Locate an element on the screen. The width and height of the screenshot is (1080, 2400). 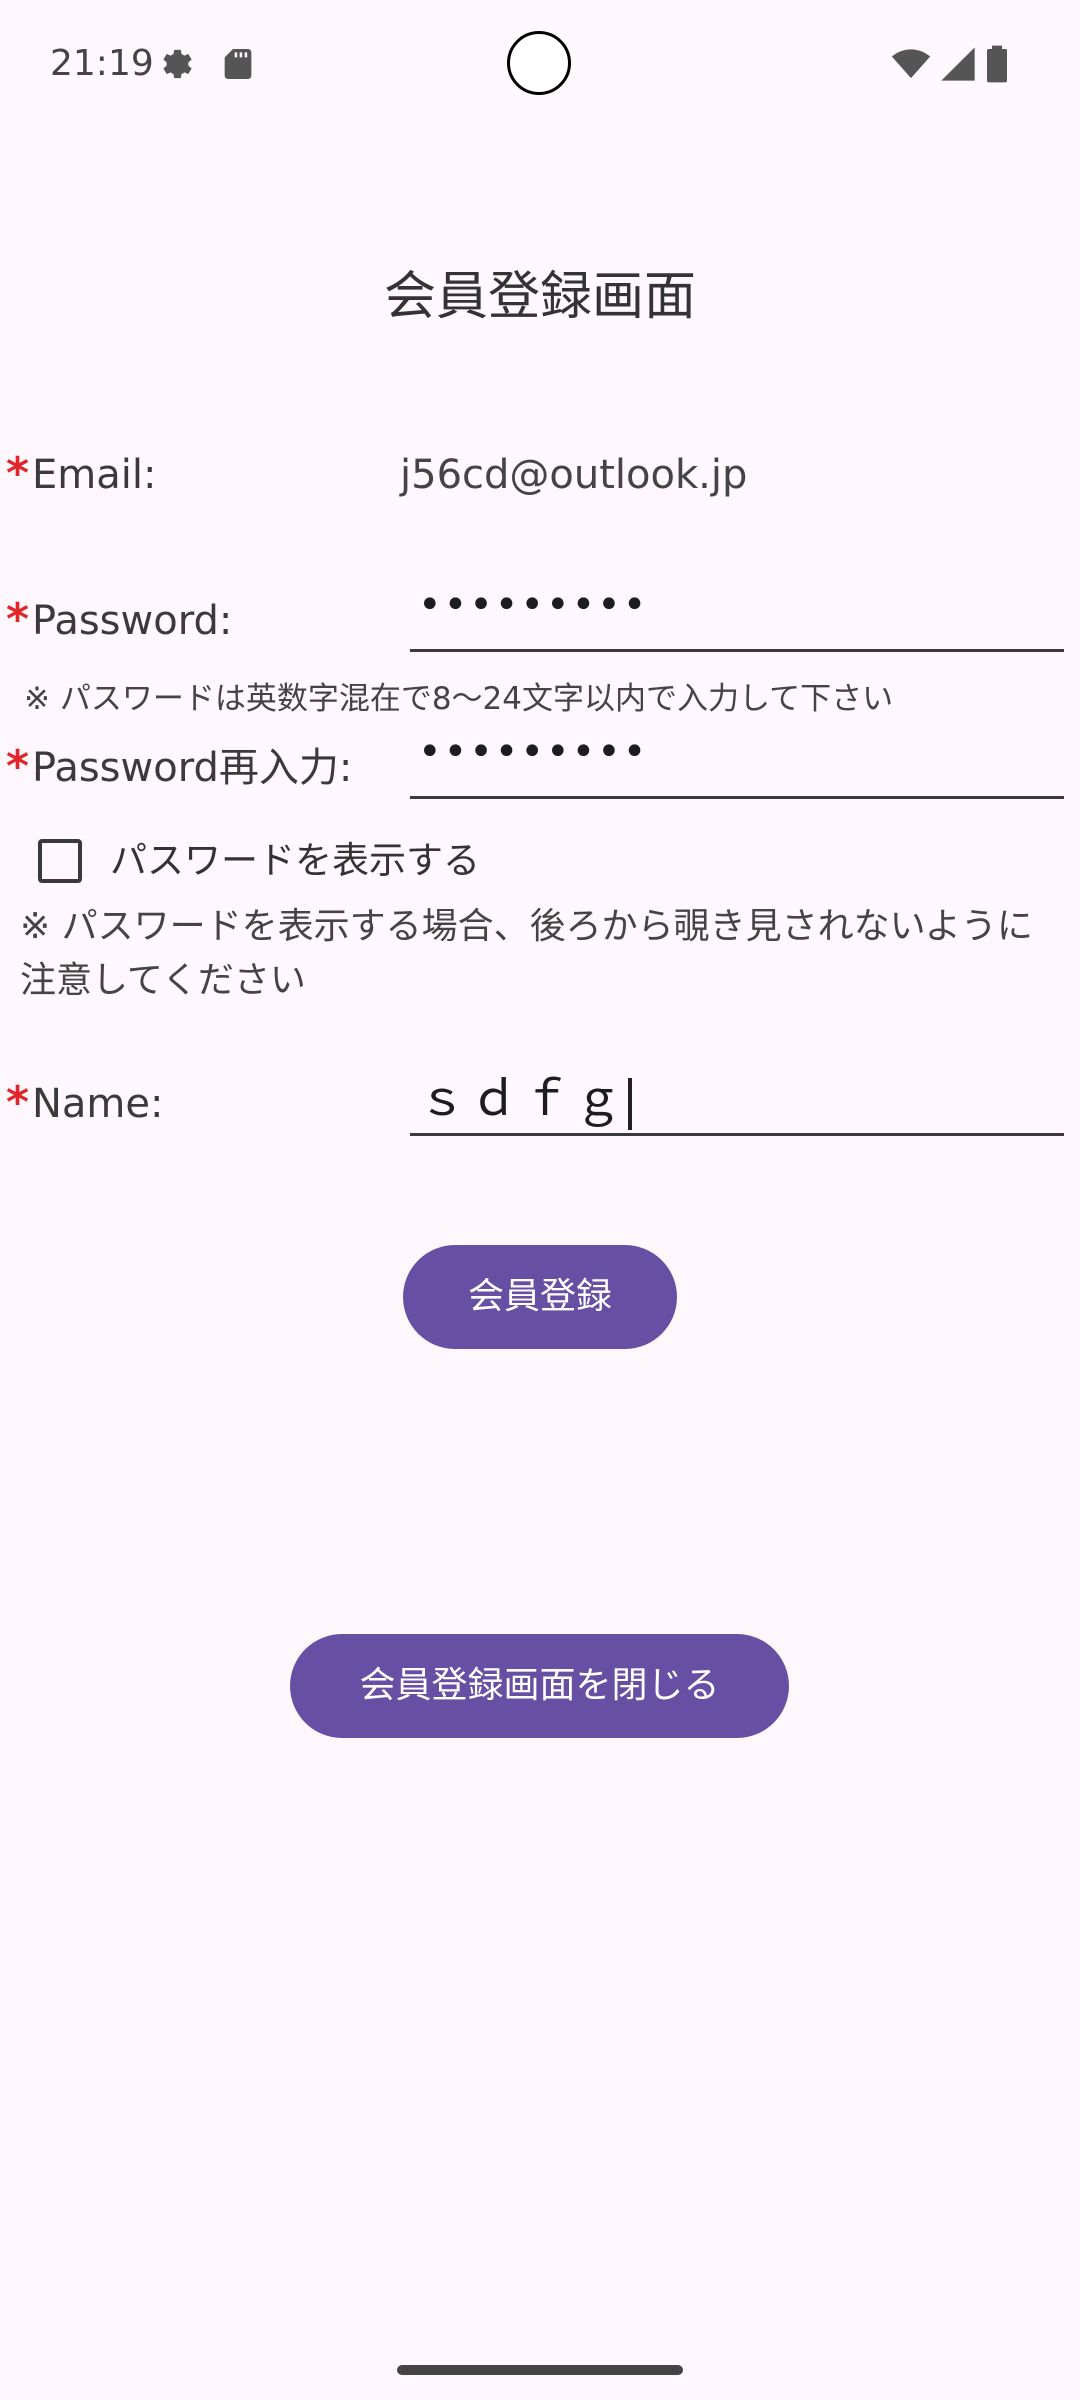
show-password-warning: ※ パスワードを表示する場合、後ろから覗き見されないように注意してください is located at coordinates (526, 953).